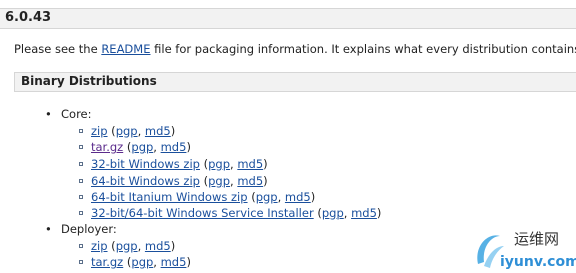 This screenshot has width=576, height=273. I want to click on group-label: Core:, so click(76, 114).